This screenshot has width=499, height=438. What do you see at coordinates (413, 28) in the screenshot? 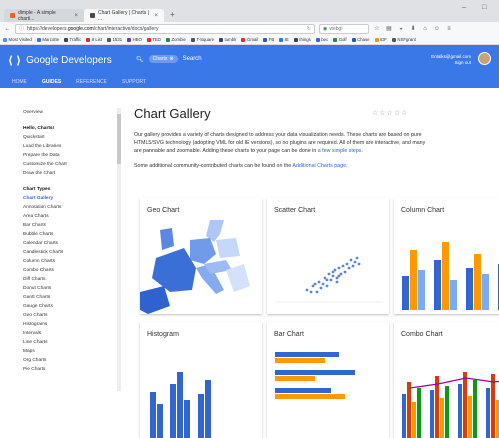
I see `download-icon: ⬇` at bounding box center [413, 28].